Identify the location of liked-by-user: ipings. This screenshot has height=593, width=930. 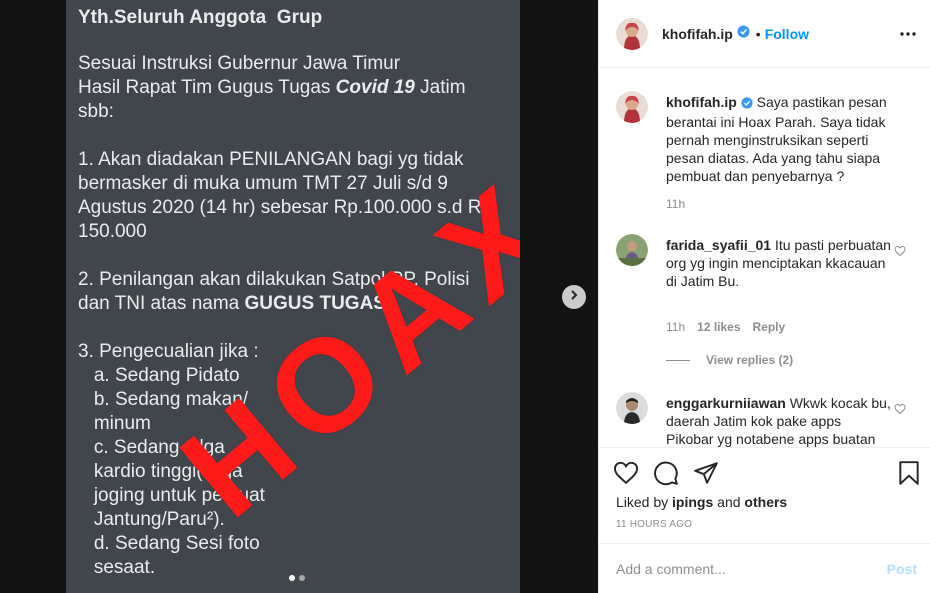
(692, 502).